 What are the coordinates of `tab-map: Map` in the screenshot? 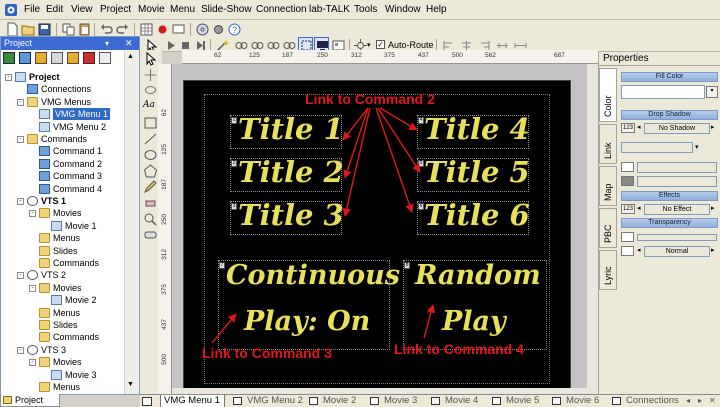 It's located at (608, 186).